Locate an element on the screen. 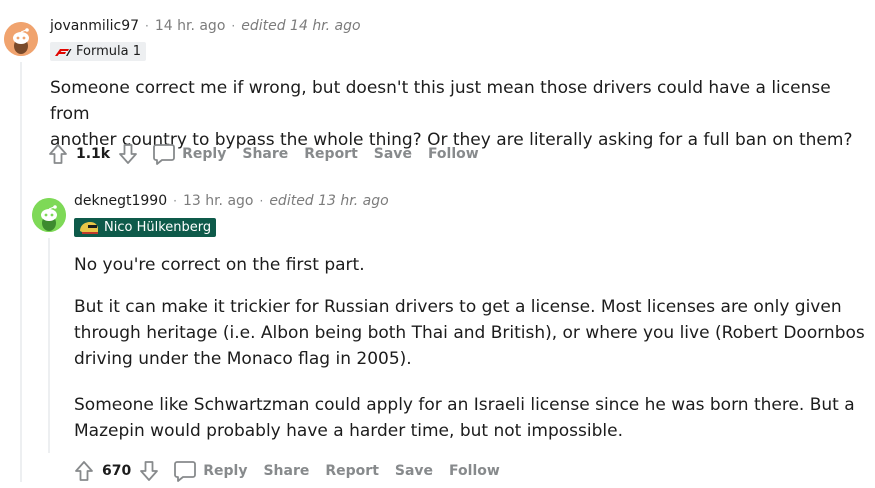 The height and width of the screenshot is (488, 875). vote-score: 1.1k is located at coordinates (93, 154).